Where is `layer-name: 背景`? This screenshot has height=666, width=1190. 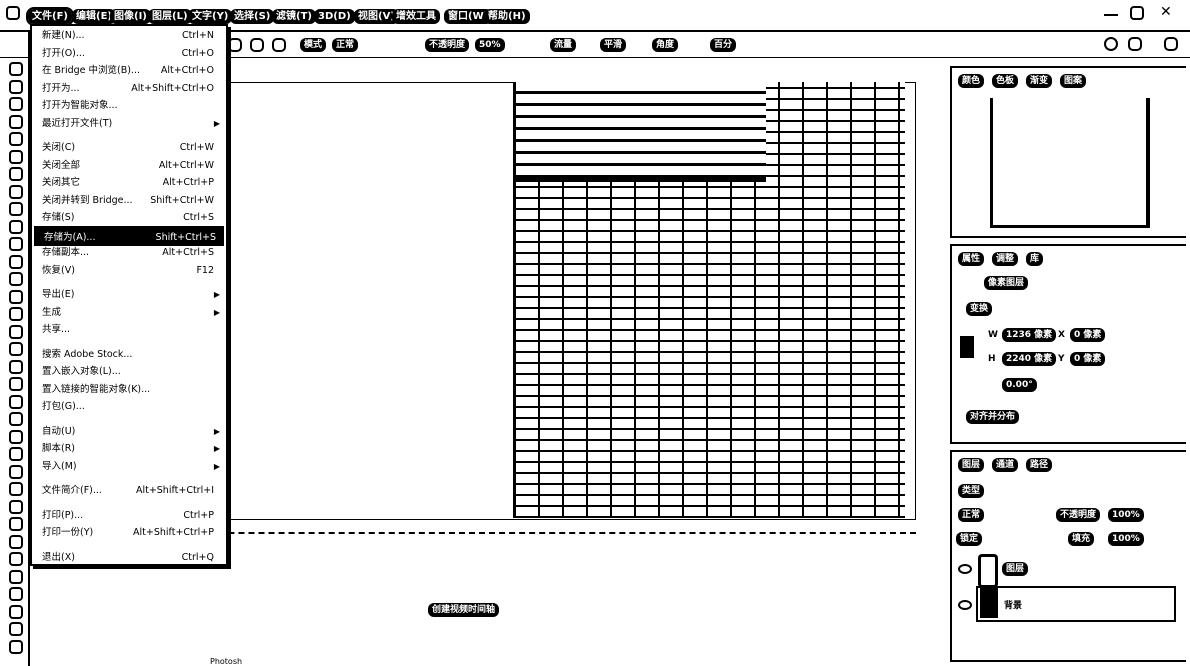 layer-name: 背景 is located at coordinates (1013, 604).